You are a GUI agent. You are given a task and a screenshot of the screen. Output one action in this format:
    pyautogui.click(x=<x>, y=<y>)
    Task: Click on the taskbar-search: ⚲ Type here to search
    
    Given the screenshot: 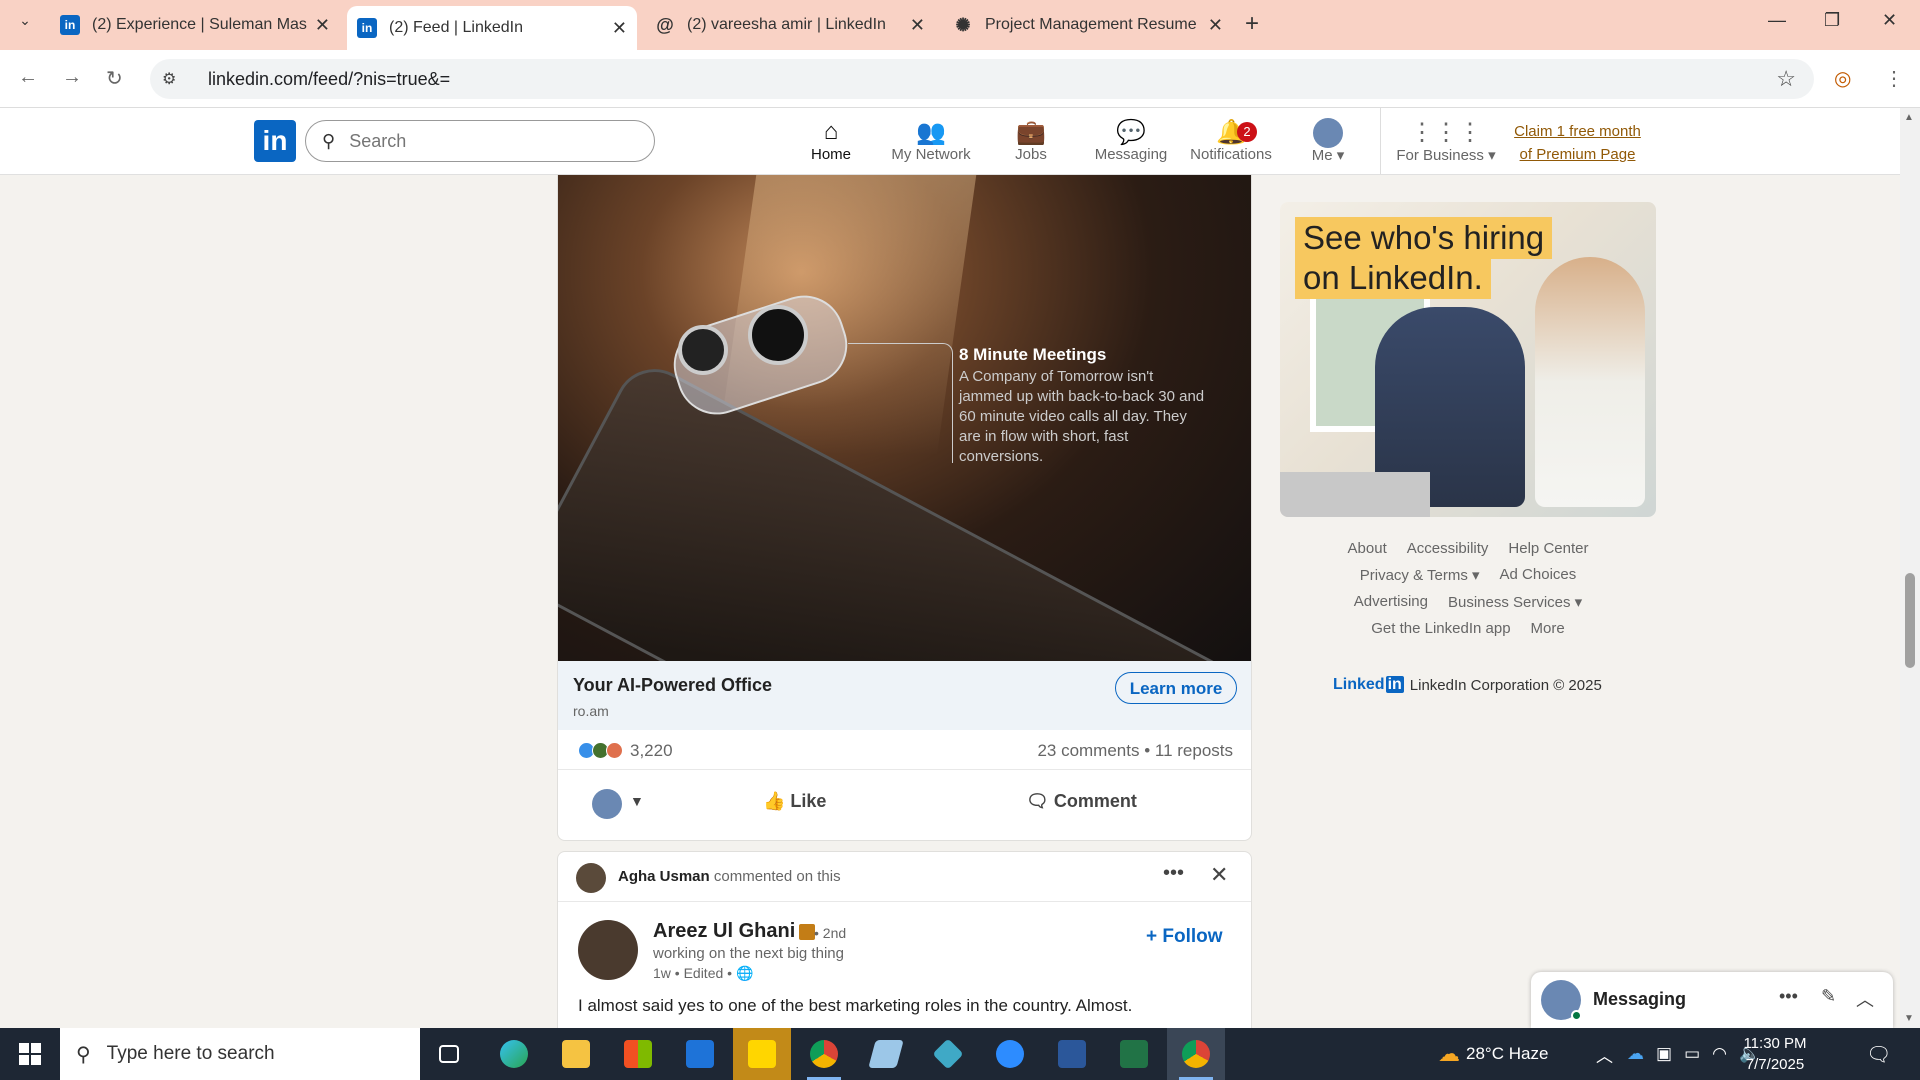 What is the action you would take?
    pyautogui.click(x=240, y=1054)
    